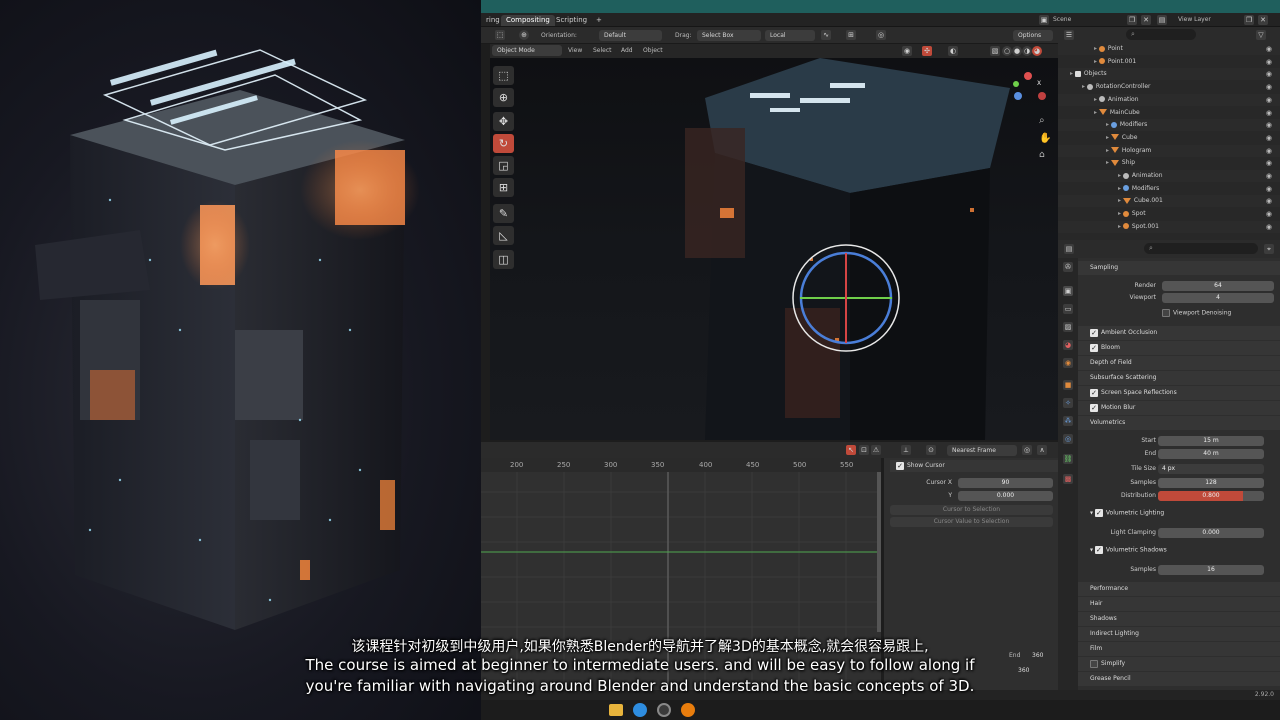 The width and height of the screenshot is (1280, 720). Describe the element at coordinates (1261, 35) in the screenshot. I see `filter-funnel-icon: ▽` at that location.